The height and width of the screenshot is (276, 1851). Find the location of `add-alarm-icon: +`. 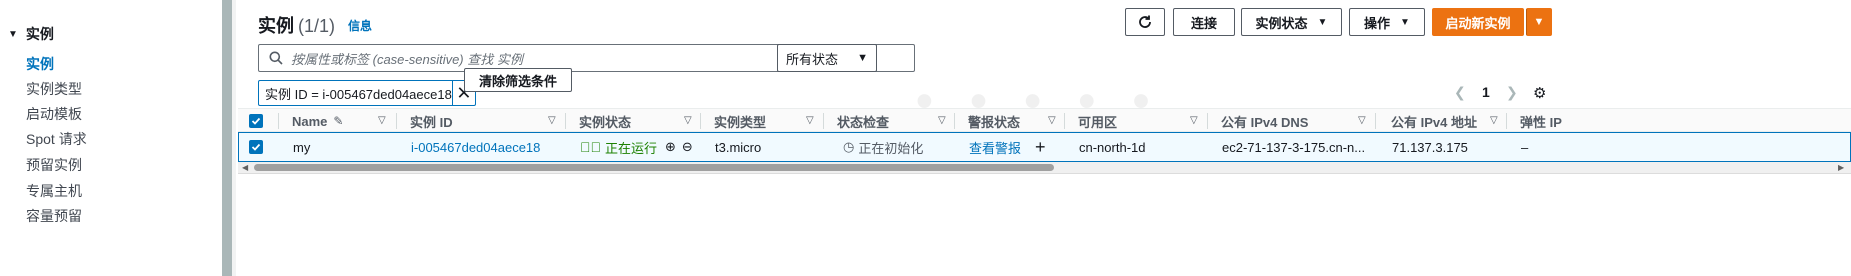

add-alarm-icon: + is located at coordinates (1040, 147).